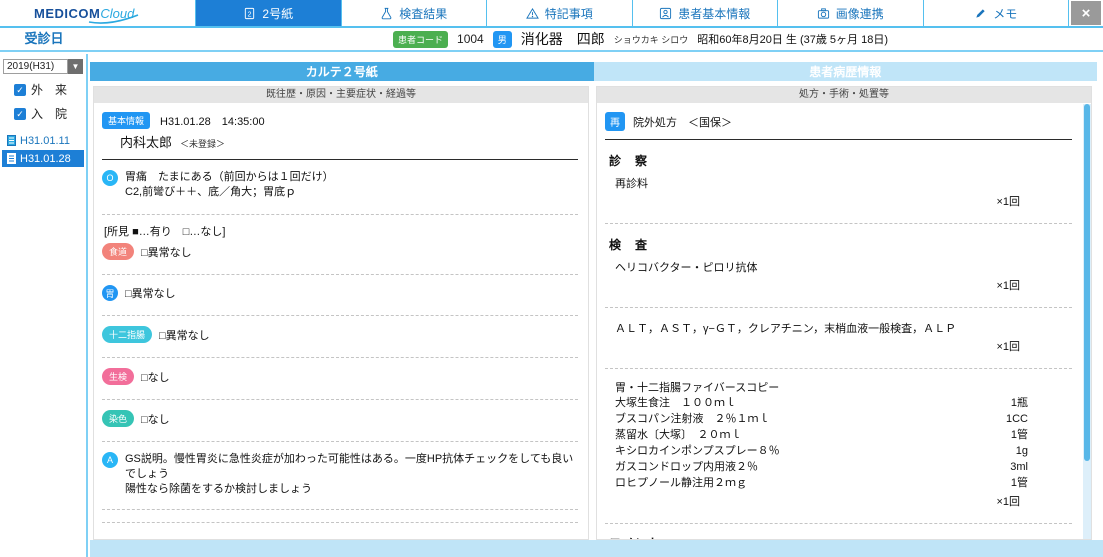 The image size is (1103, 557). I want to click on inpatient-label: 入 院, so click(49, 114).